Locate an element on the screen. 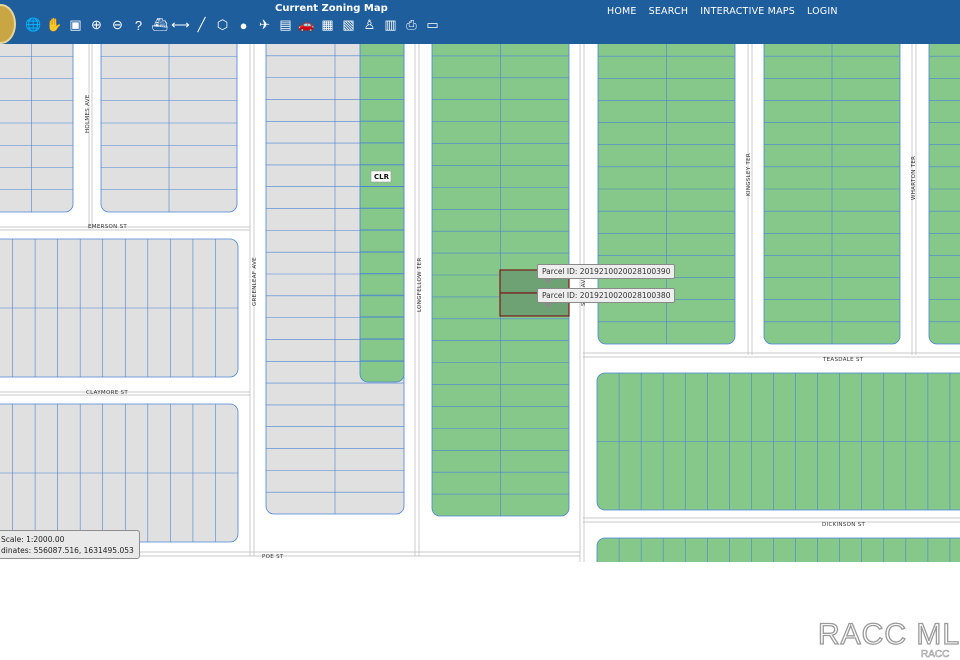 The image size is (960, 660). car-icon: 🚗 is located at coordinates (306, 25).